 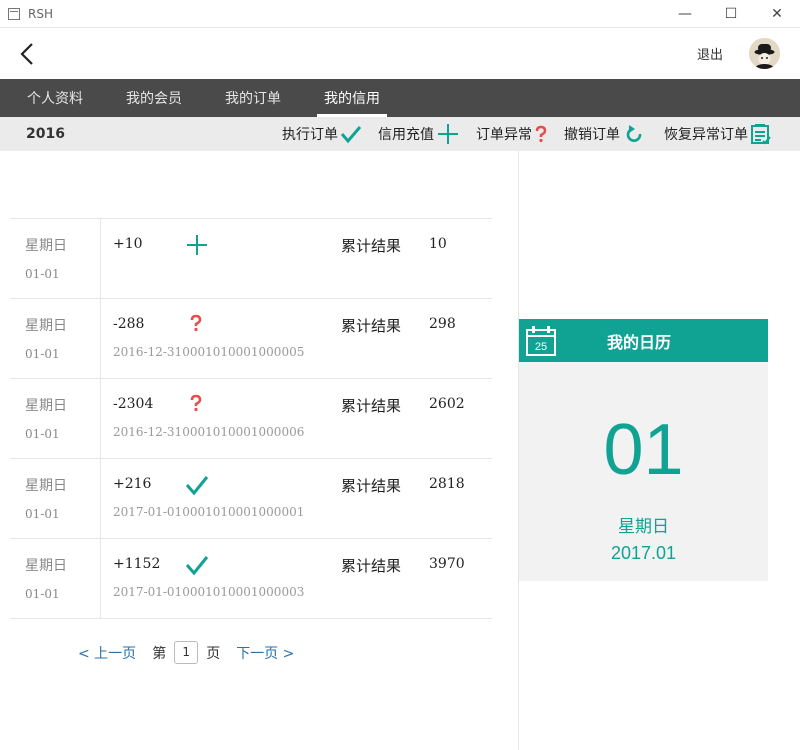 I want to click on action-restore-exception-order: 恢复异常订单, so click(x=718, y=134).